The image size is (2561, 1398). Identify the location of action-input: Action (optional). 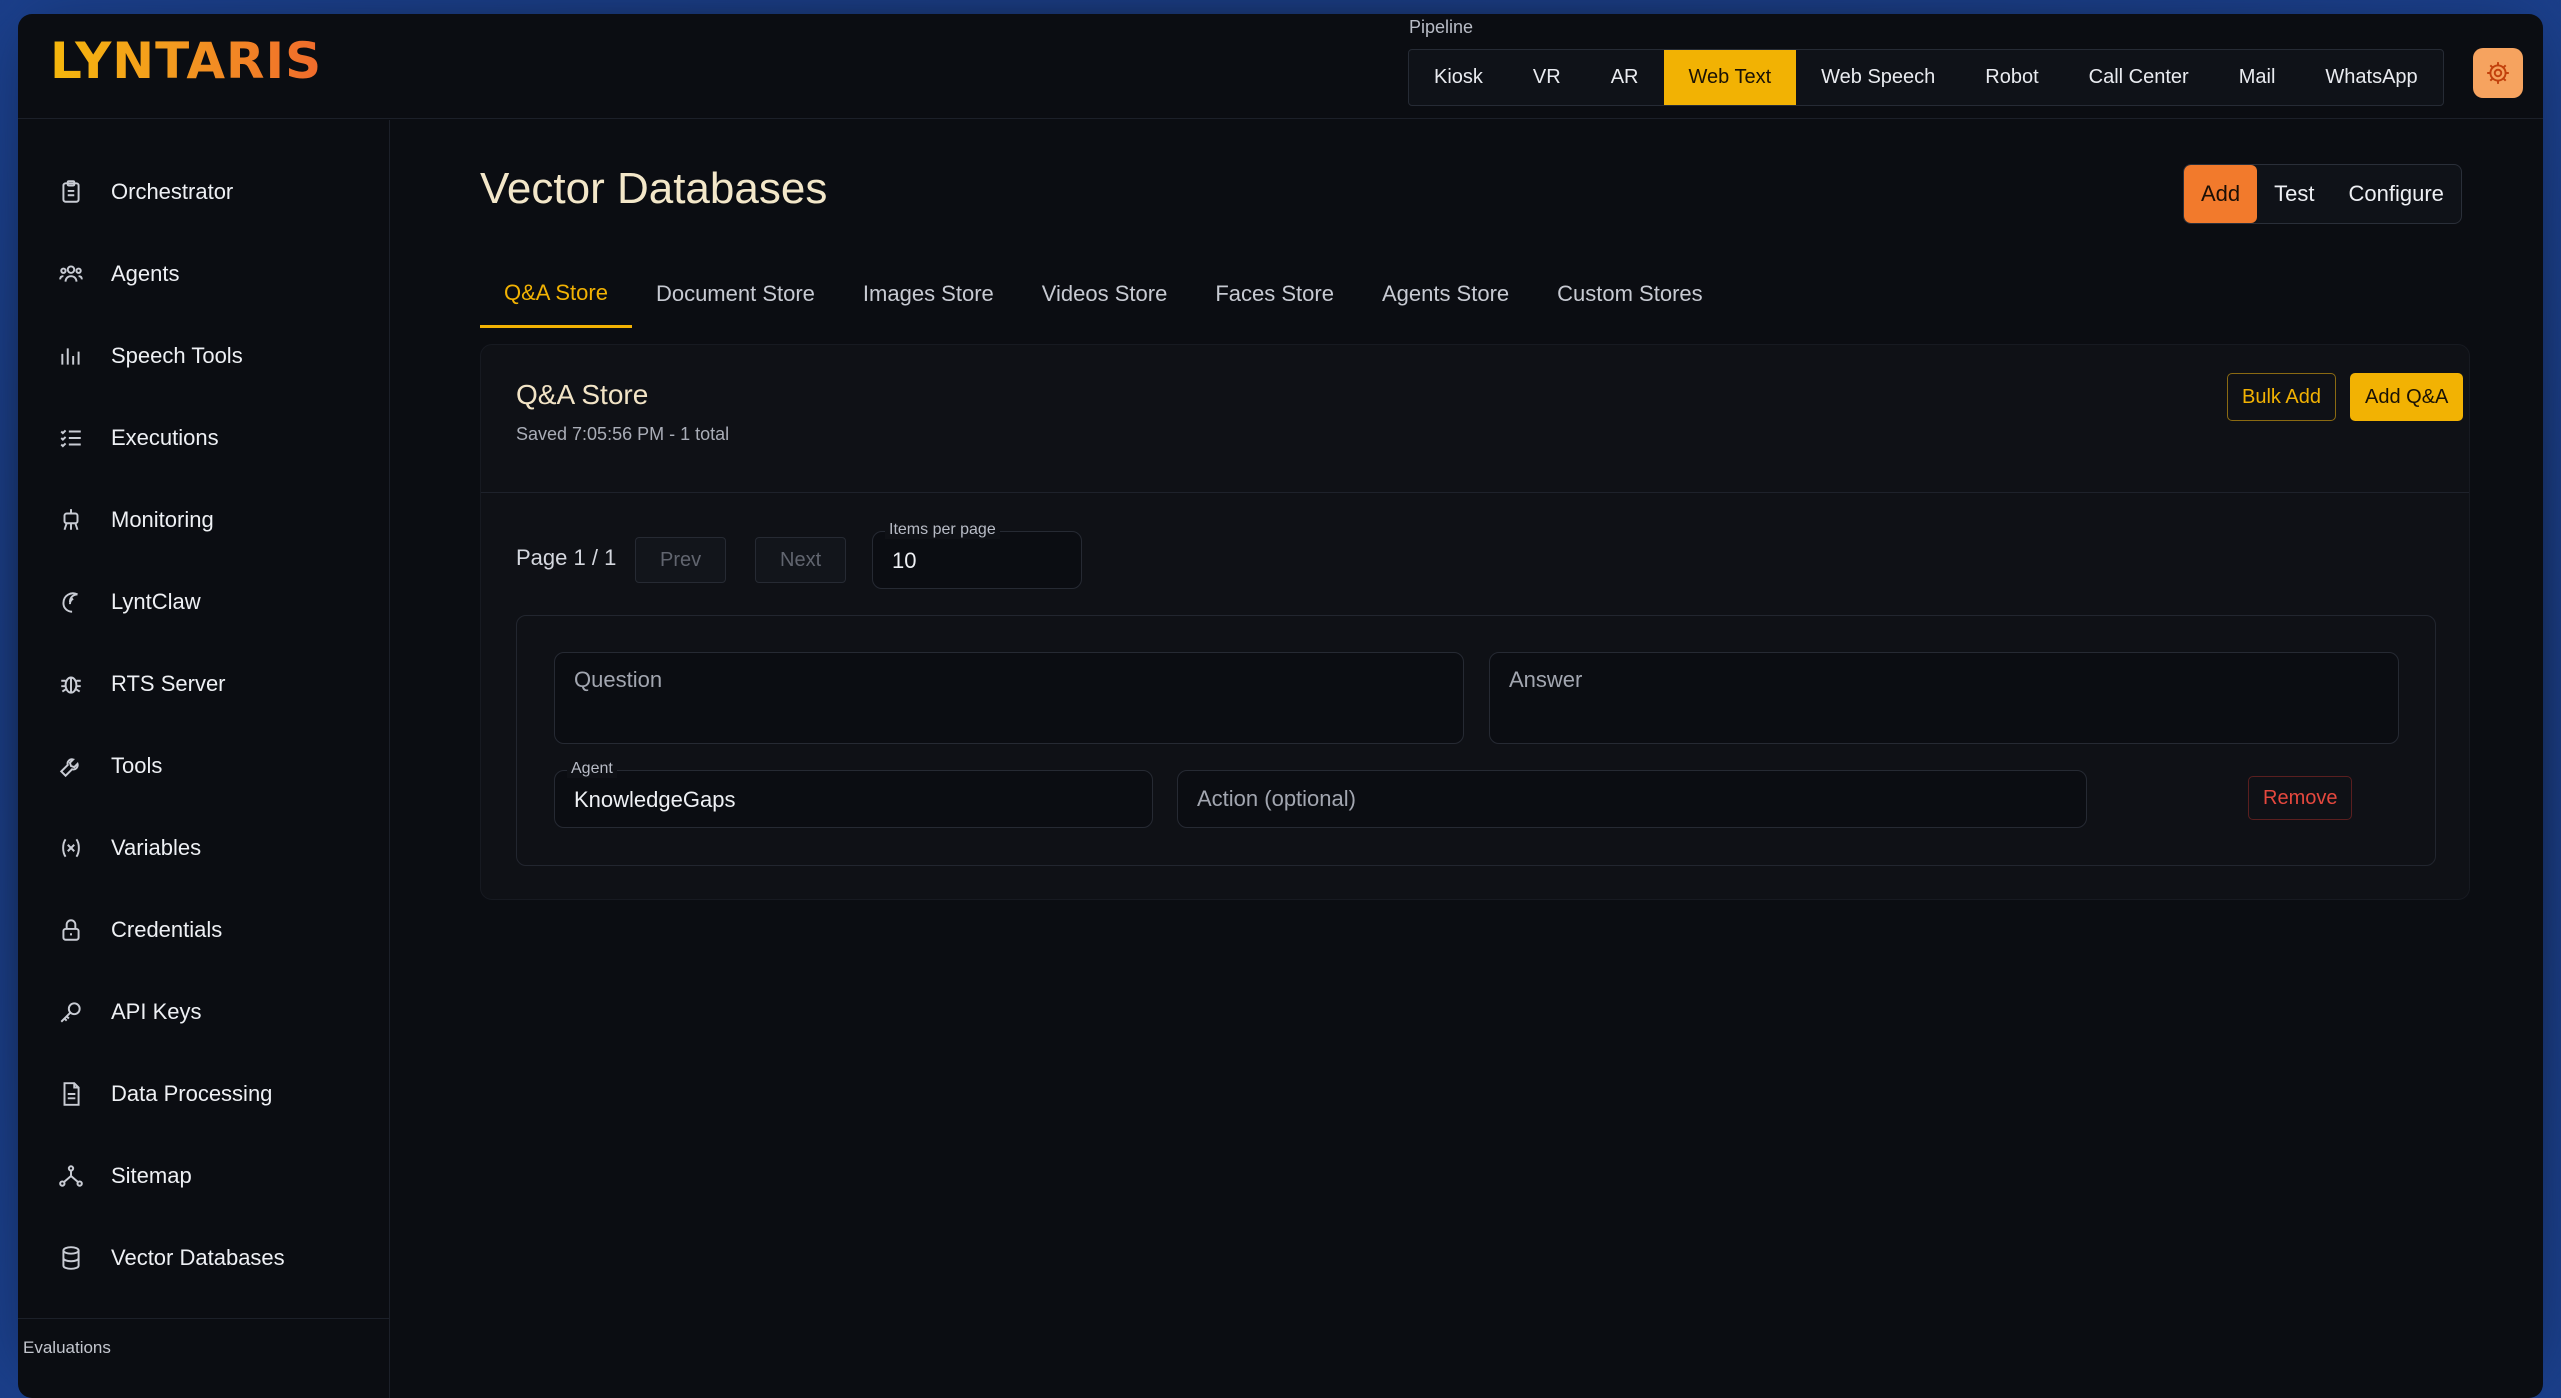
(1632, 799).